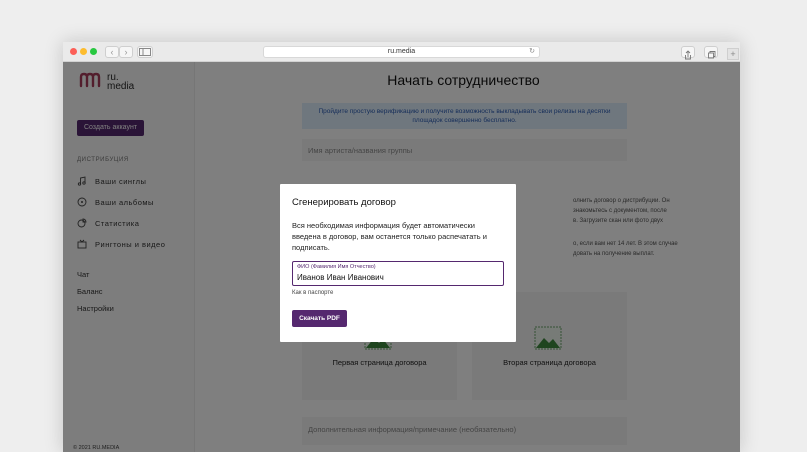 The width and height of the screenshot is (807, 452). What do you see at coordinates (313, 293) in the screenshot?
I see `fio-hint: Как в паспорте` at bounding box center [313, 293].